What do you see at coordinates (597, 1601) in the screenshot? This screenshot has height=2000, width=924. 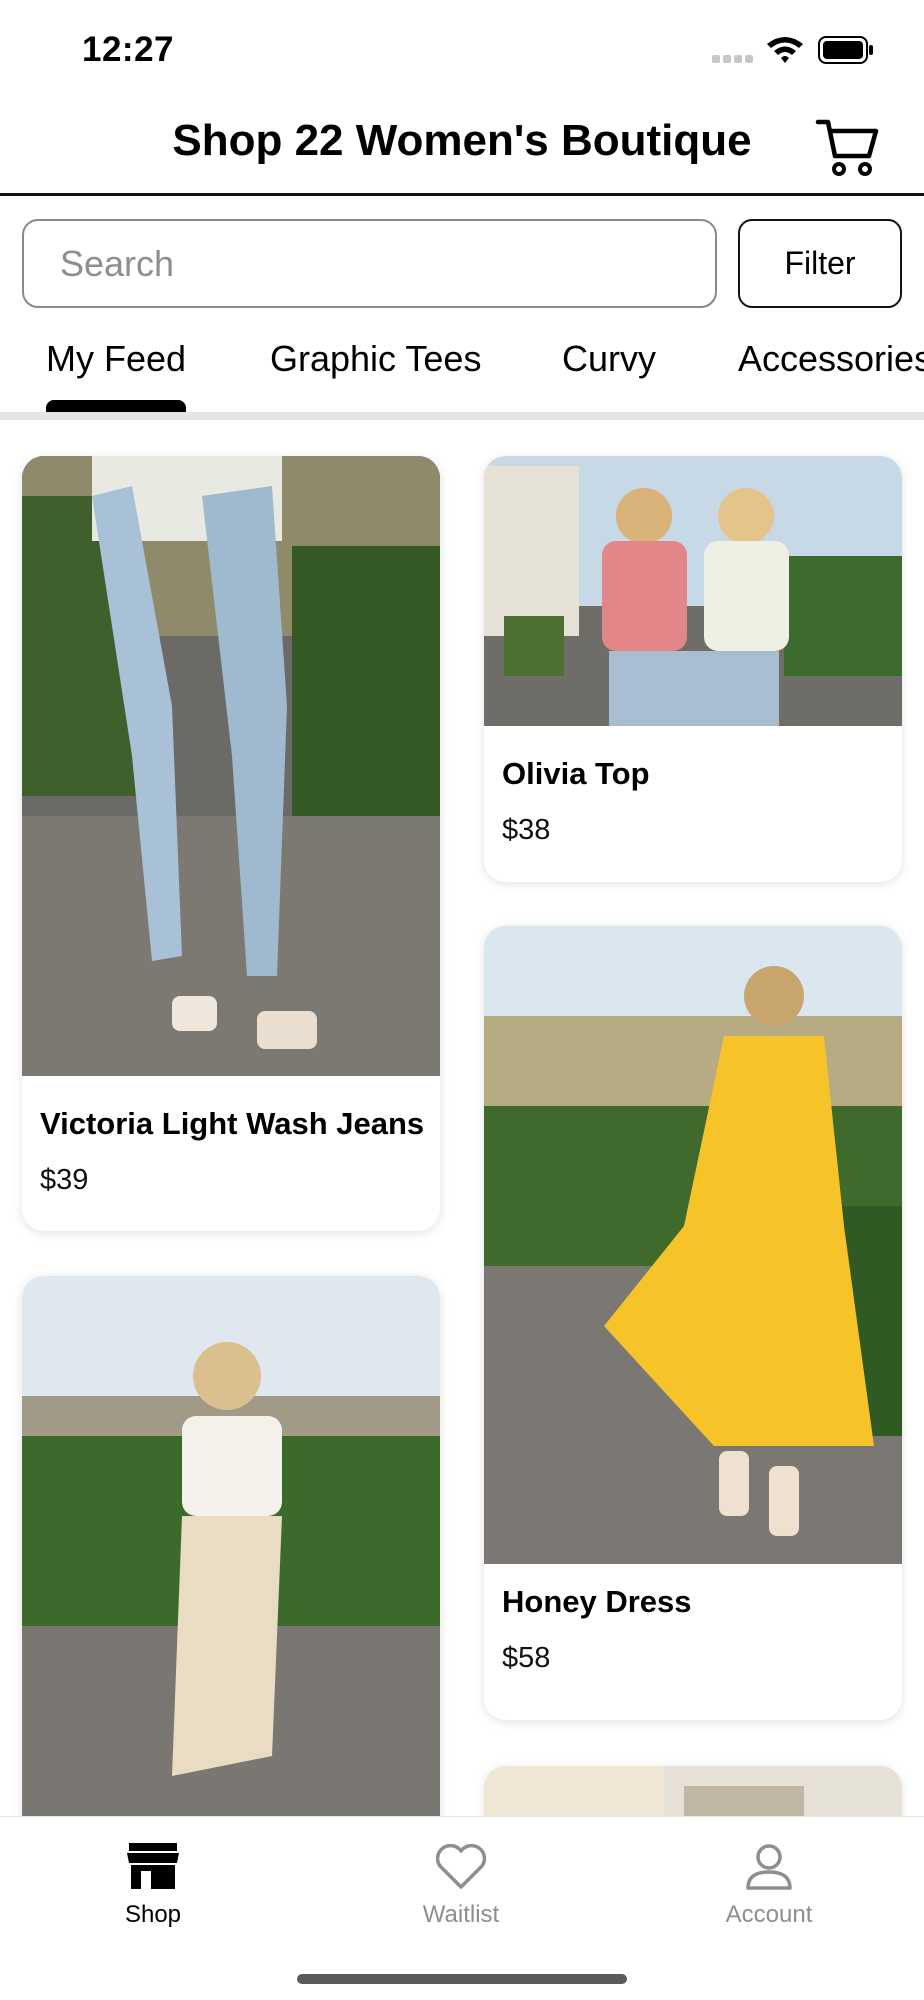 I see `product-name: Honey Dress` at bounding box center [597, 1601].